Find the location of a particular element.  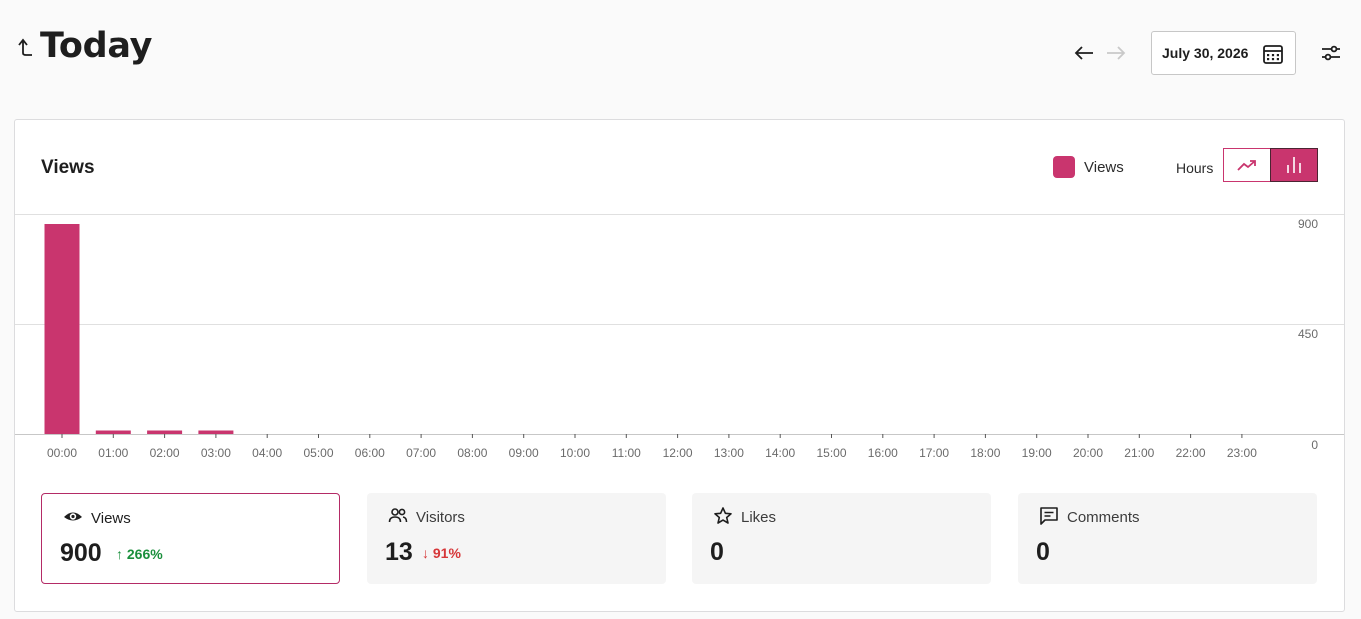

x-tick-label: 17:00 is located at coordinates (934, 453).